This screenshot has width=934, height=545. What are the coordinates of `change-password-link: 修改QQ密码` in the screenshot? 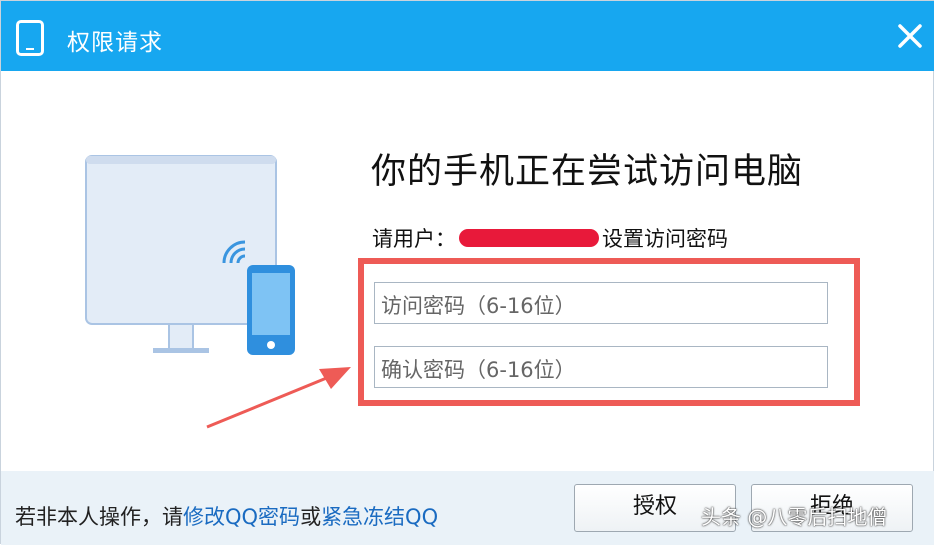 It's located at (241, 517).